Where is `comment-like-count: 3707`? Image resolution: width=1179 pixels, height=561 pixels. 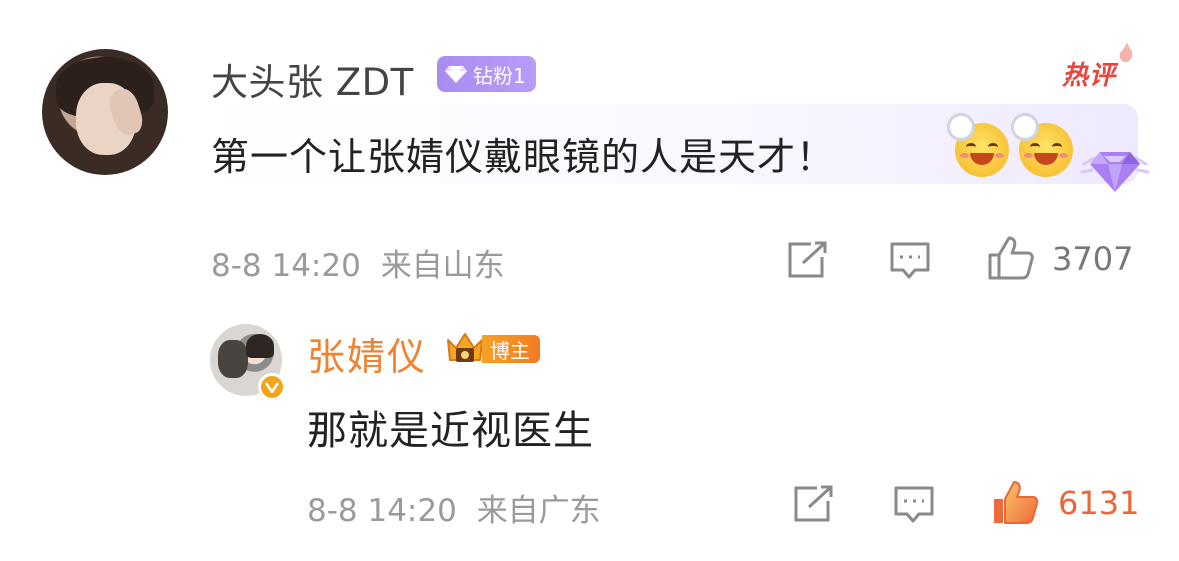 comment-like-count: 3707 is located at coordinates (1093, 259).